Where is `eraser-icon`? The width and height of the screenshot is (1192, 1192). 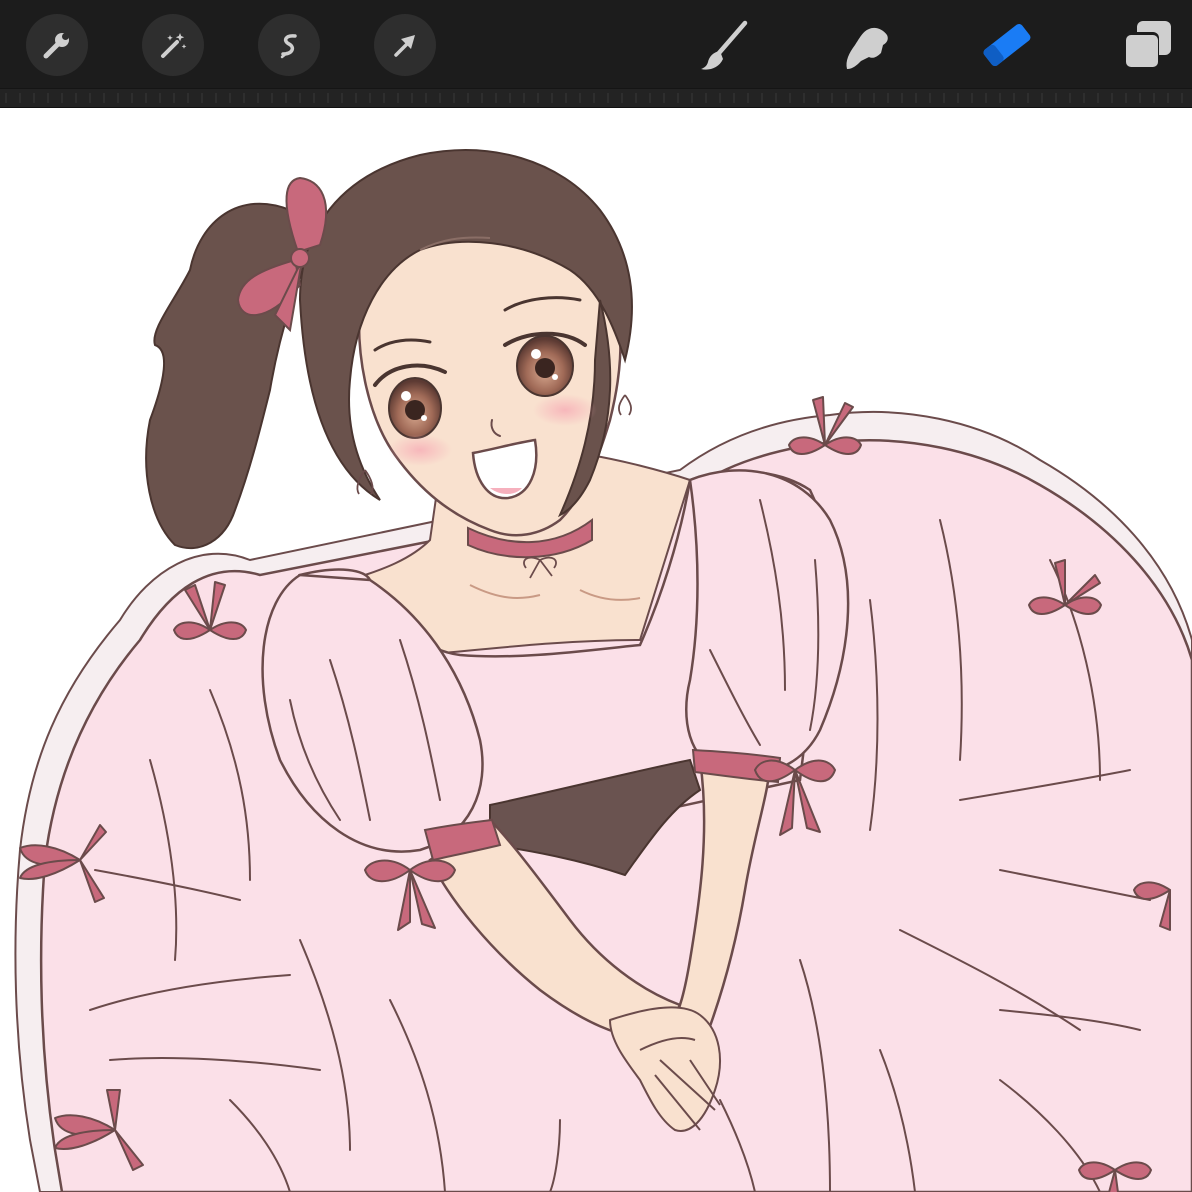
eraser-icon is located at coordinates (1007, 45).